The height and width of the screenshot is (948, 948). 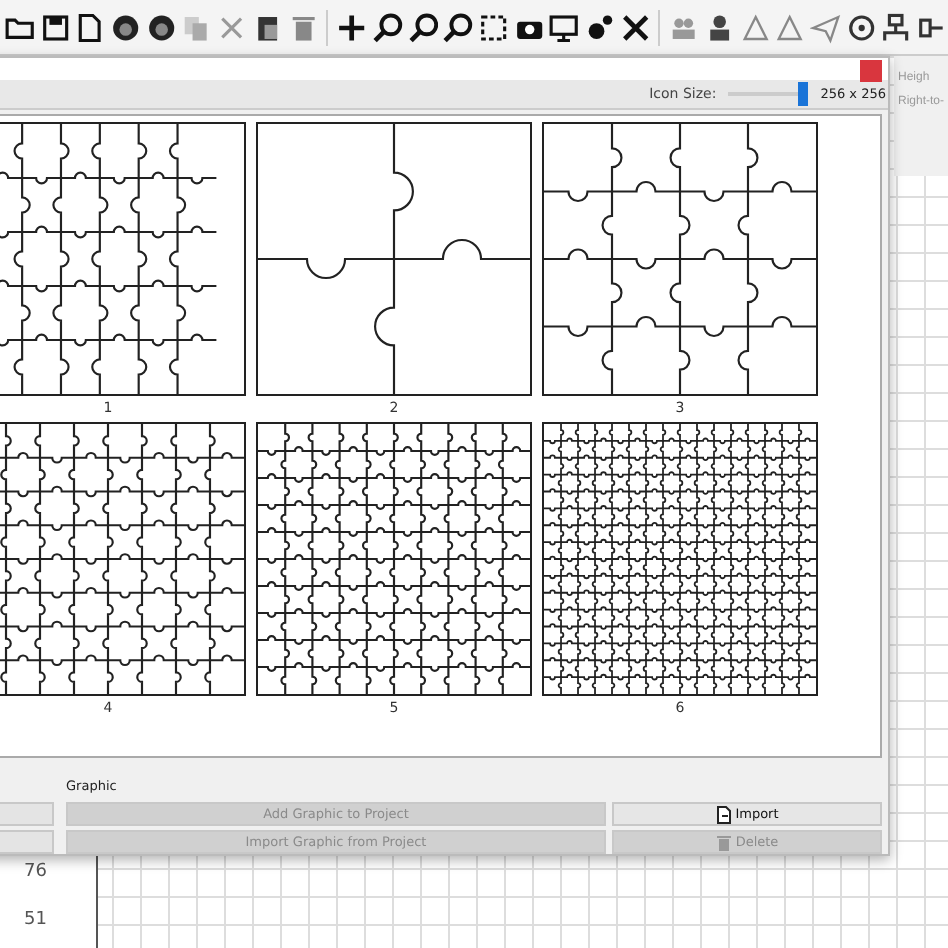 I want to click on save-icon, so click(x=55, y=27).